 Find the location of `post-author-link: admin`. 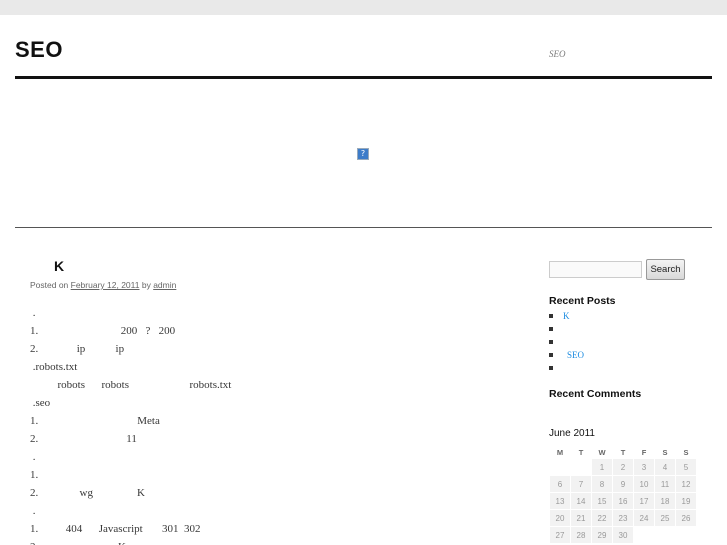

post-author-link: admin is located at coordinates (164, 285).